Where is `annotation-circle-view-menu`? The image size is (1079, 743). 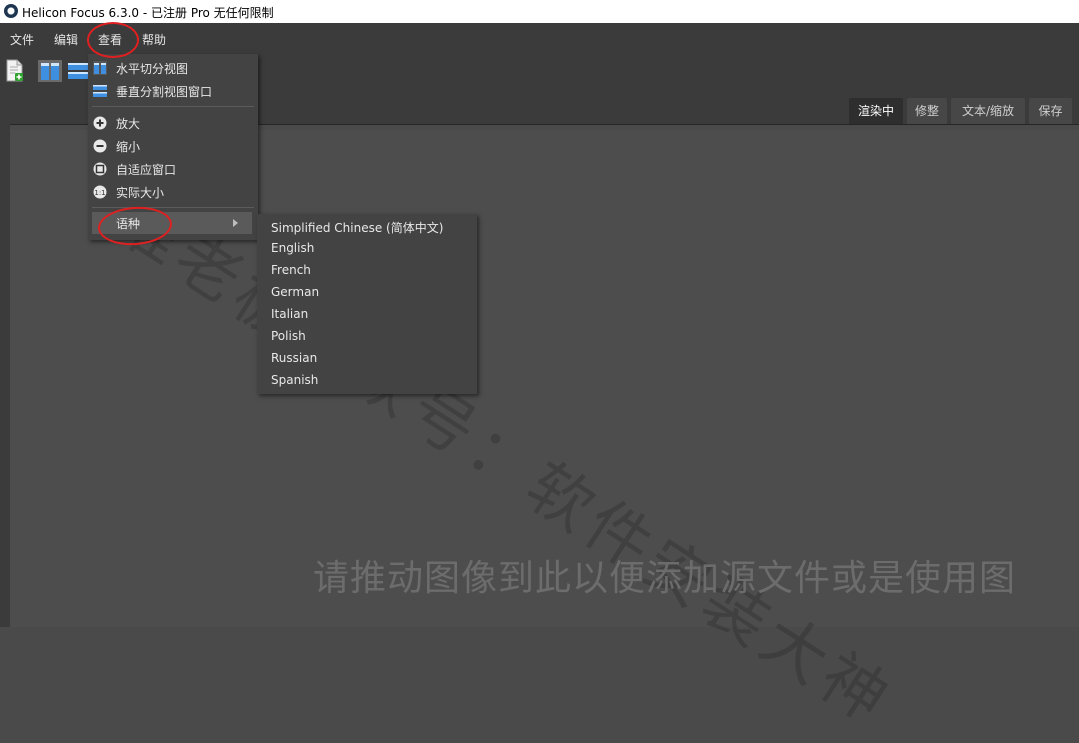 annotation-circle-view-menu is located at coordinates (113, 40).